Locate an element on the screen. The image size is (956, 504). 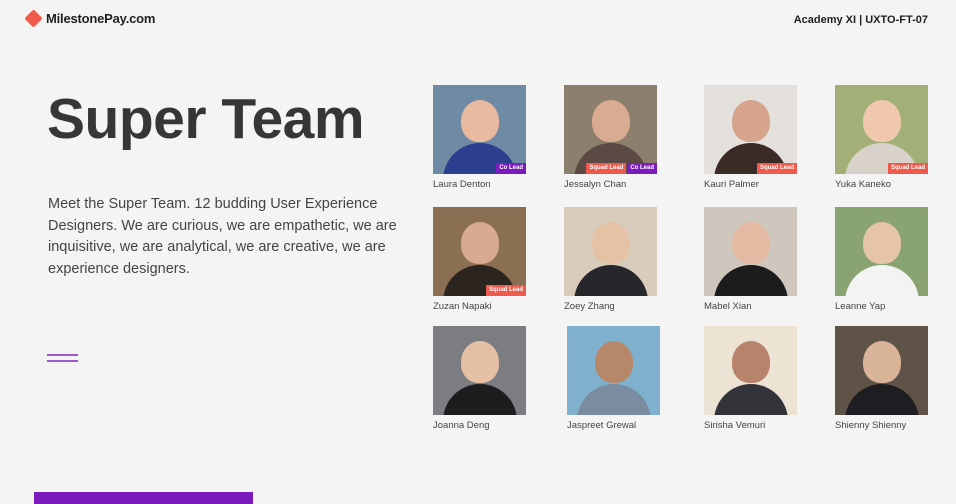
role-badges: Co Lead is located at coordinates (511, 168).